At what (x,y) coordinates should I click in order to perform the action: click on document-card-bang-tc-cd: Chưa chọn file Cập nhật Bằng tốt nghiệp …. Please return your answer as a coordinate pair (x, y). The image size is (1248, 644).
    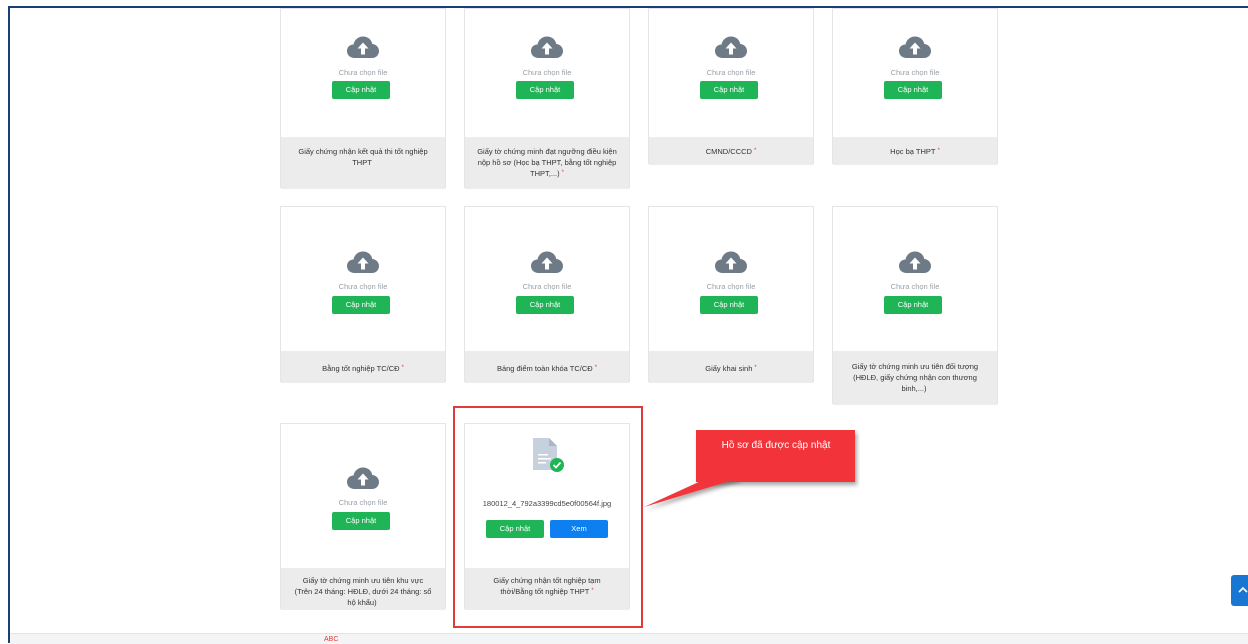
    Looking at the image, I should click on (363, 294).